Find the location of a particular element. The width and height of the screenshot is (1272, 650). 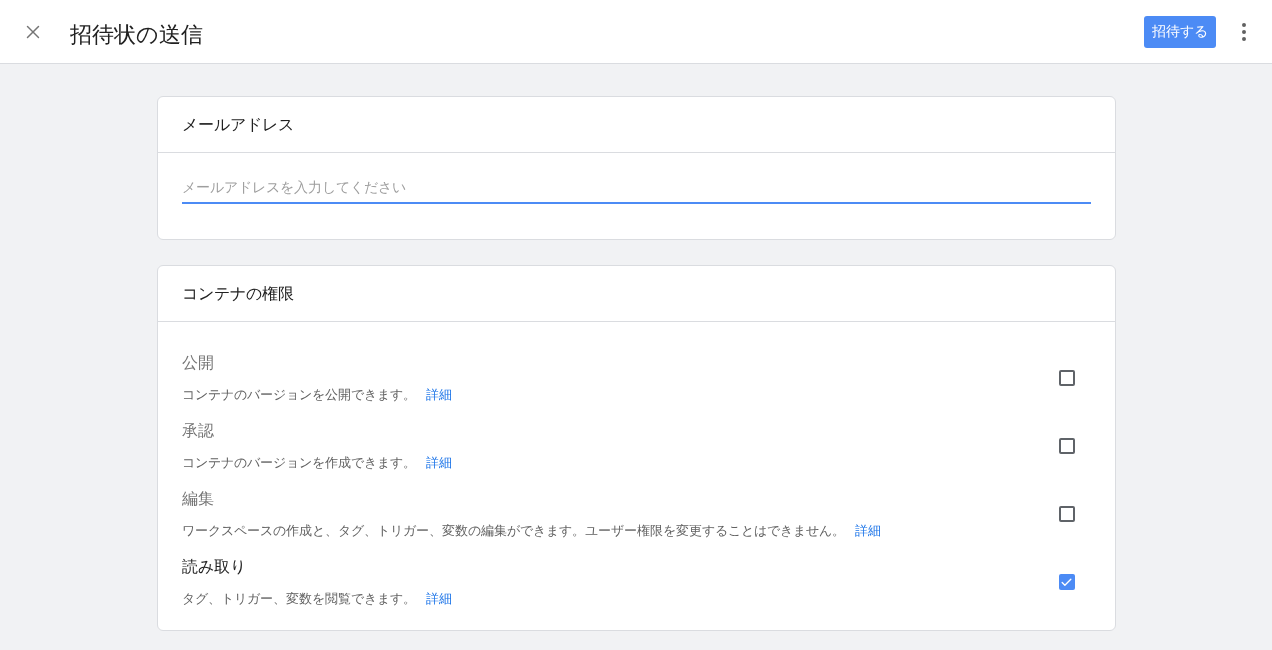

permission-title: 読み取り is located at coordinates (214, 567).